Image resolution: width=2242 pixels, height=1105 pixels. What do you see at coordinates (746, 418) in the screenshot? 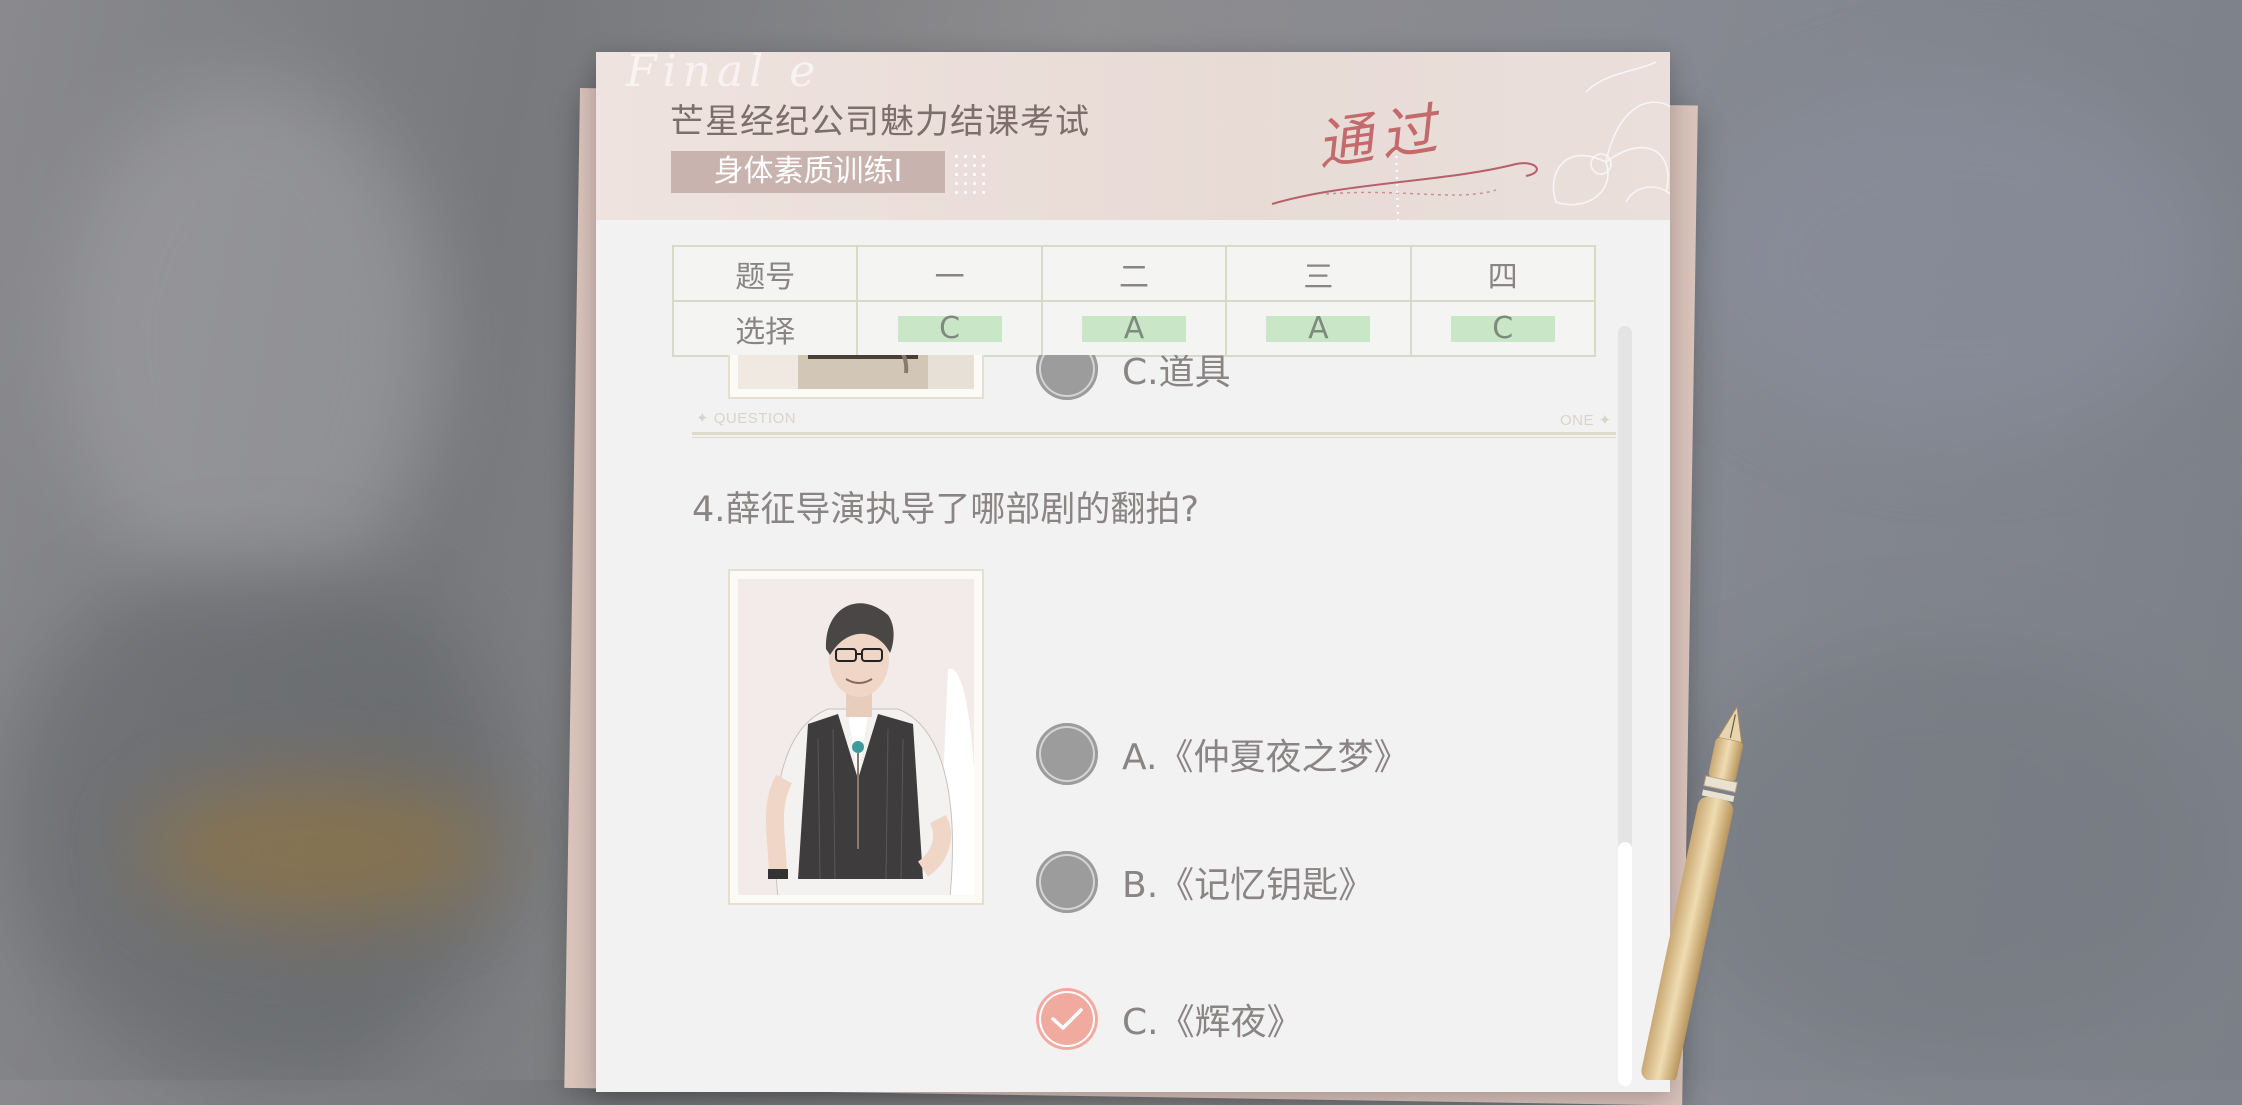
I see `divider-tag-left: ✦ QUESTION` at bounding box center [746, 418].